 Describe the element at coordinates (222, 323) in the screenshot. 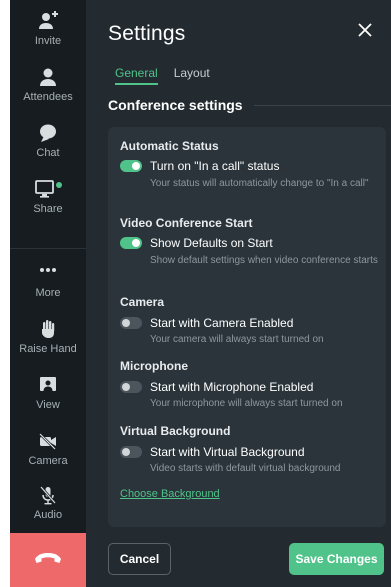

I see `toggle-label: Start with Camera Enabled` at that location.